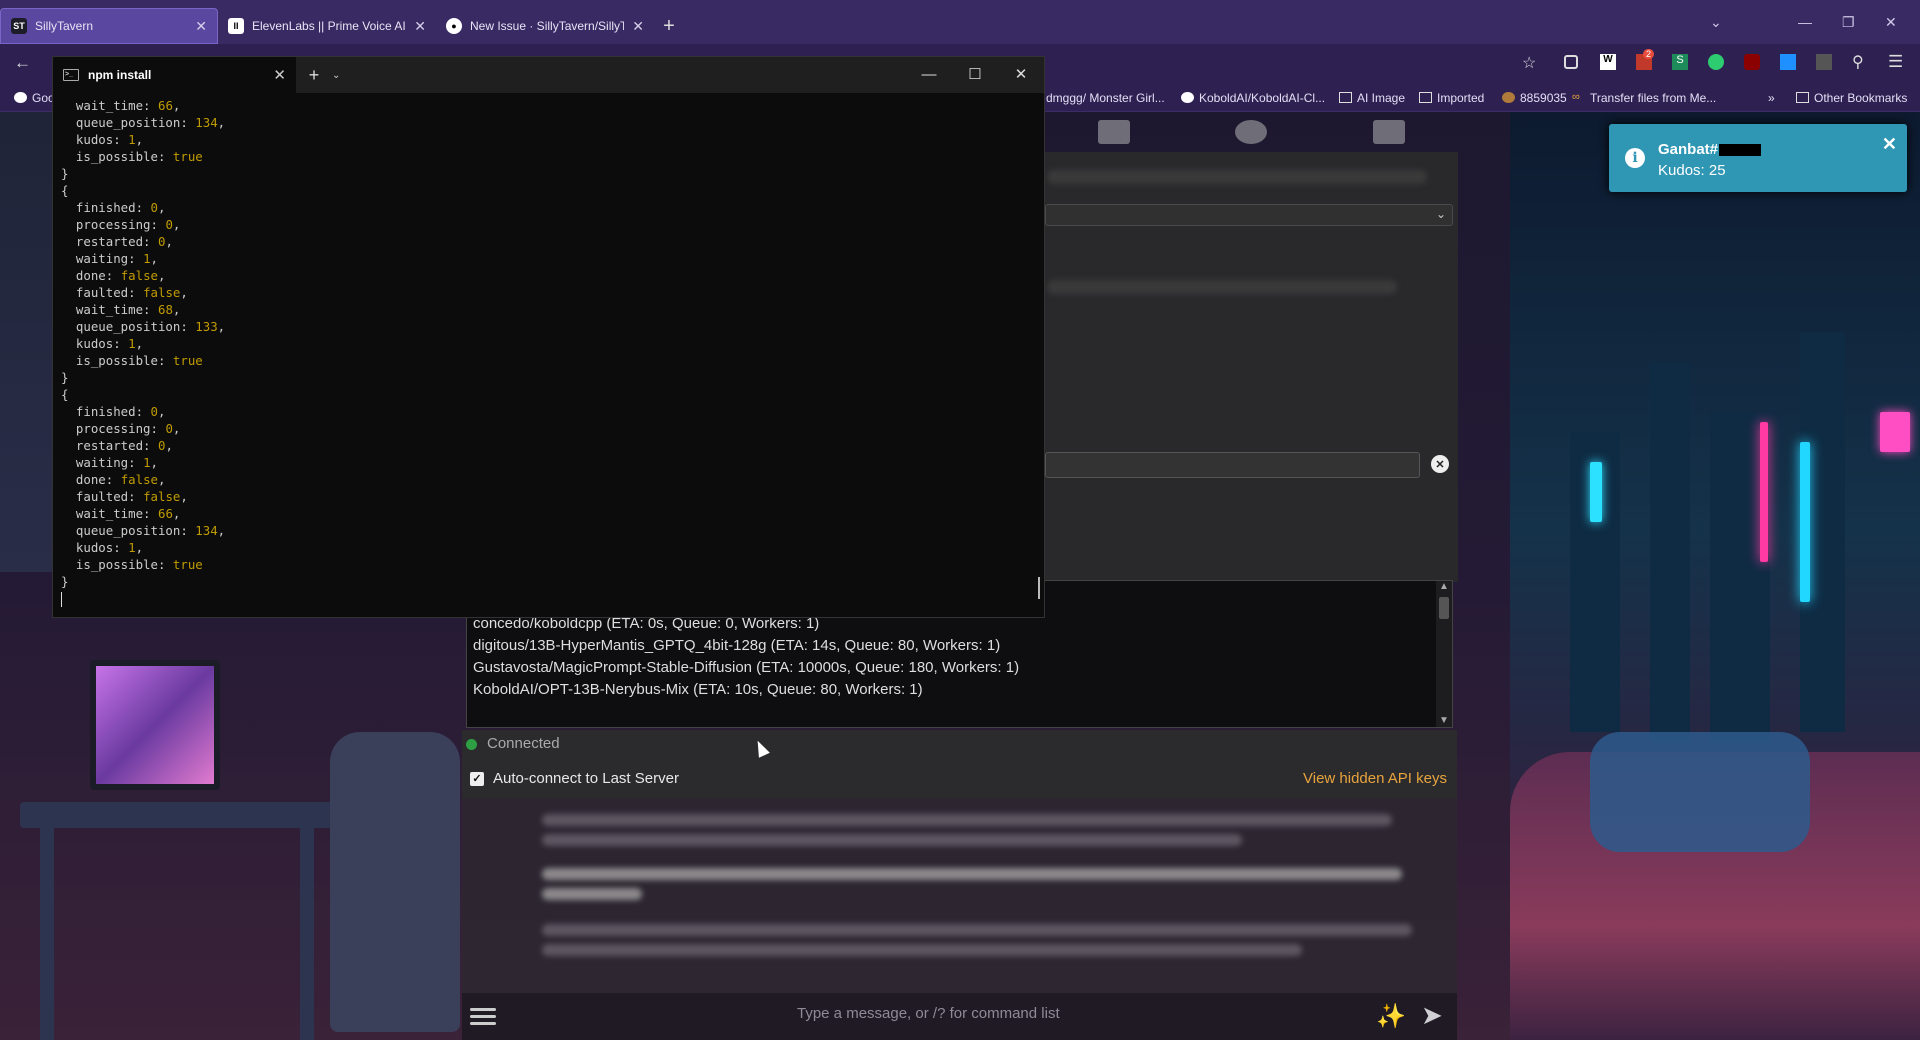  I want to click on bookmark-8859035: 8859035, so click(1534, 98).